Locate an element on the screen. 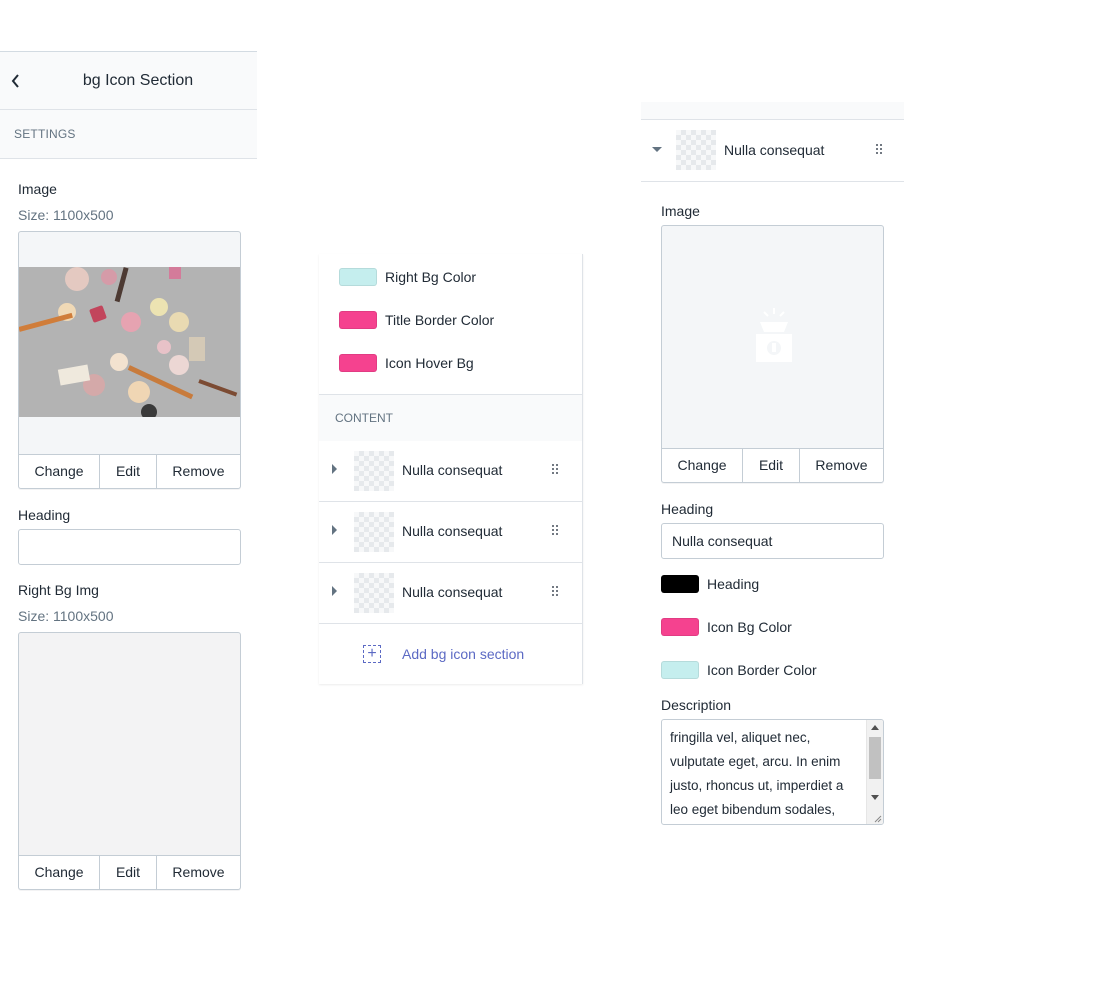 The width and height of the screenshot is (1119, 994). image-actions: Change Edit Remove is located at coordinates (129, 471).